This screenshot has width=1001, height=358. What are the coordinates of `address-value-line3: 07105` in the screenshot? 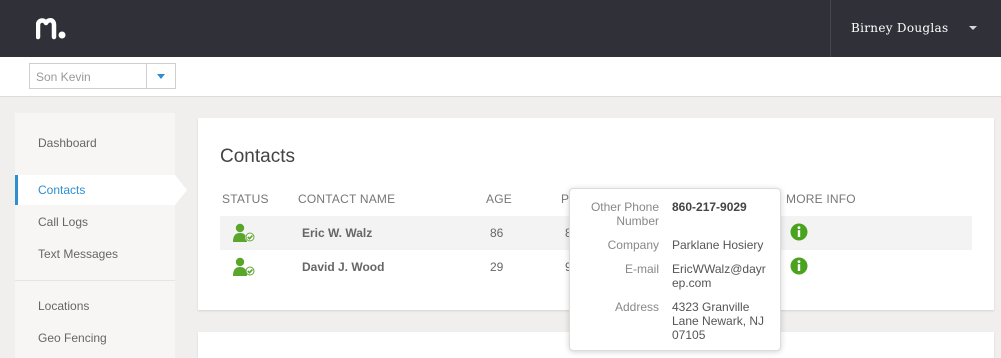 It's located at (689, 335).